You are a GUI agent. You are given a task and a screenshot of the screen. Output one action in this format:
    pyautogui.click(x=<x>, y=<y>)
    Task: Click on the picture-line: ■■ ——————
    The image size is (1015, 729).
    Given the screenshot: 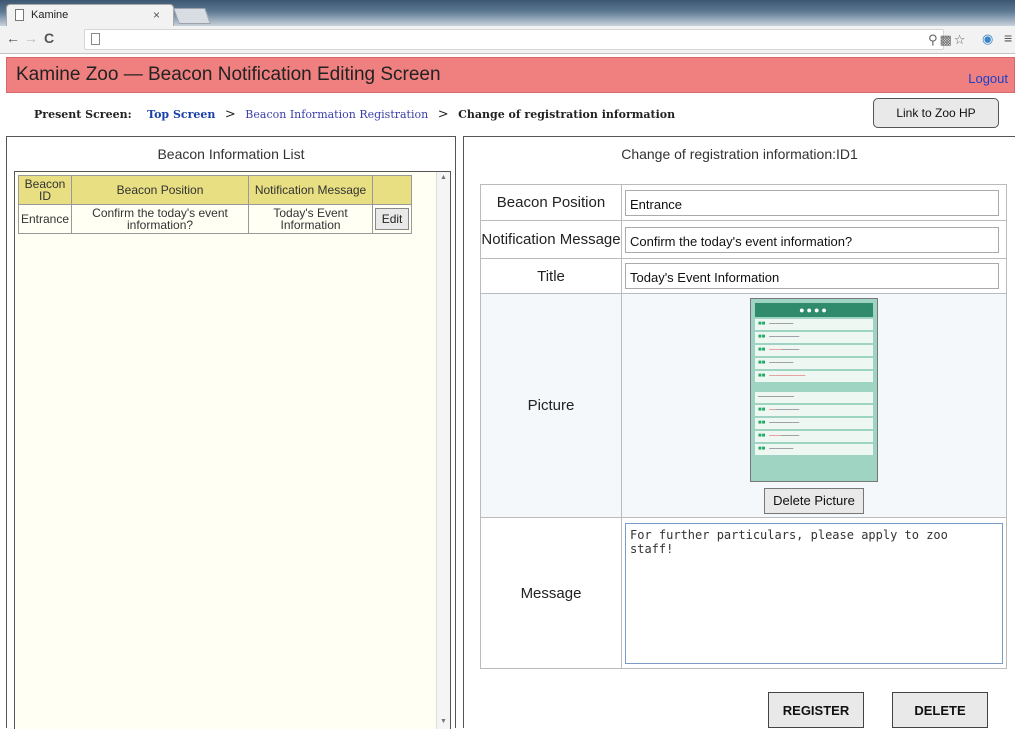 What is the action you would take?
    pyautogui.click(x=814, y=376)
    